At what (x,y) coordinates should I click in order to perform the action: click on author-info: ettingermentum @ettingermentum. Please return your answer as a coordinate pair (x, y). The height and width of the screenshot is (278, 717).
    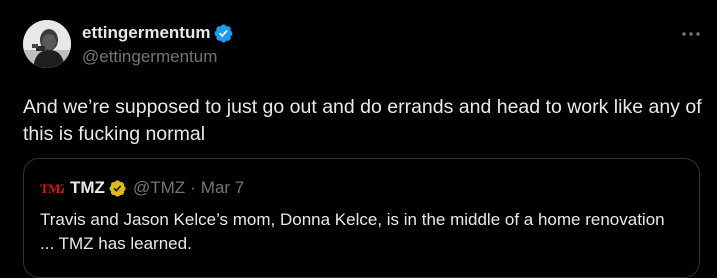
    Looking at the image, I should click on (158, 44).